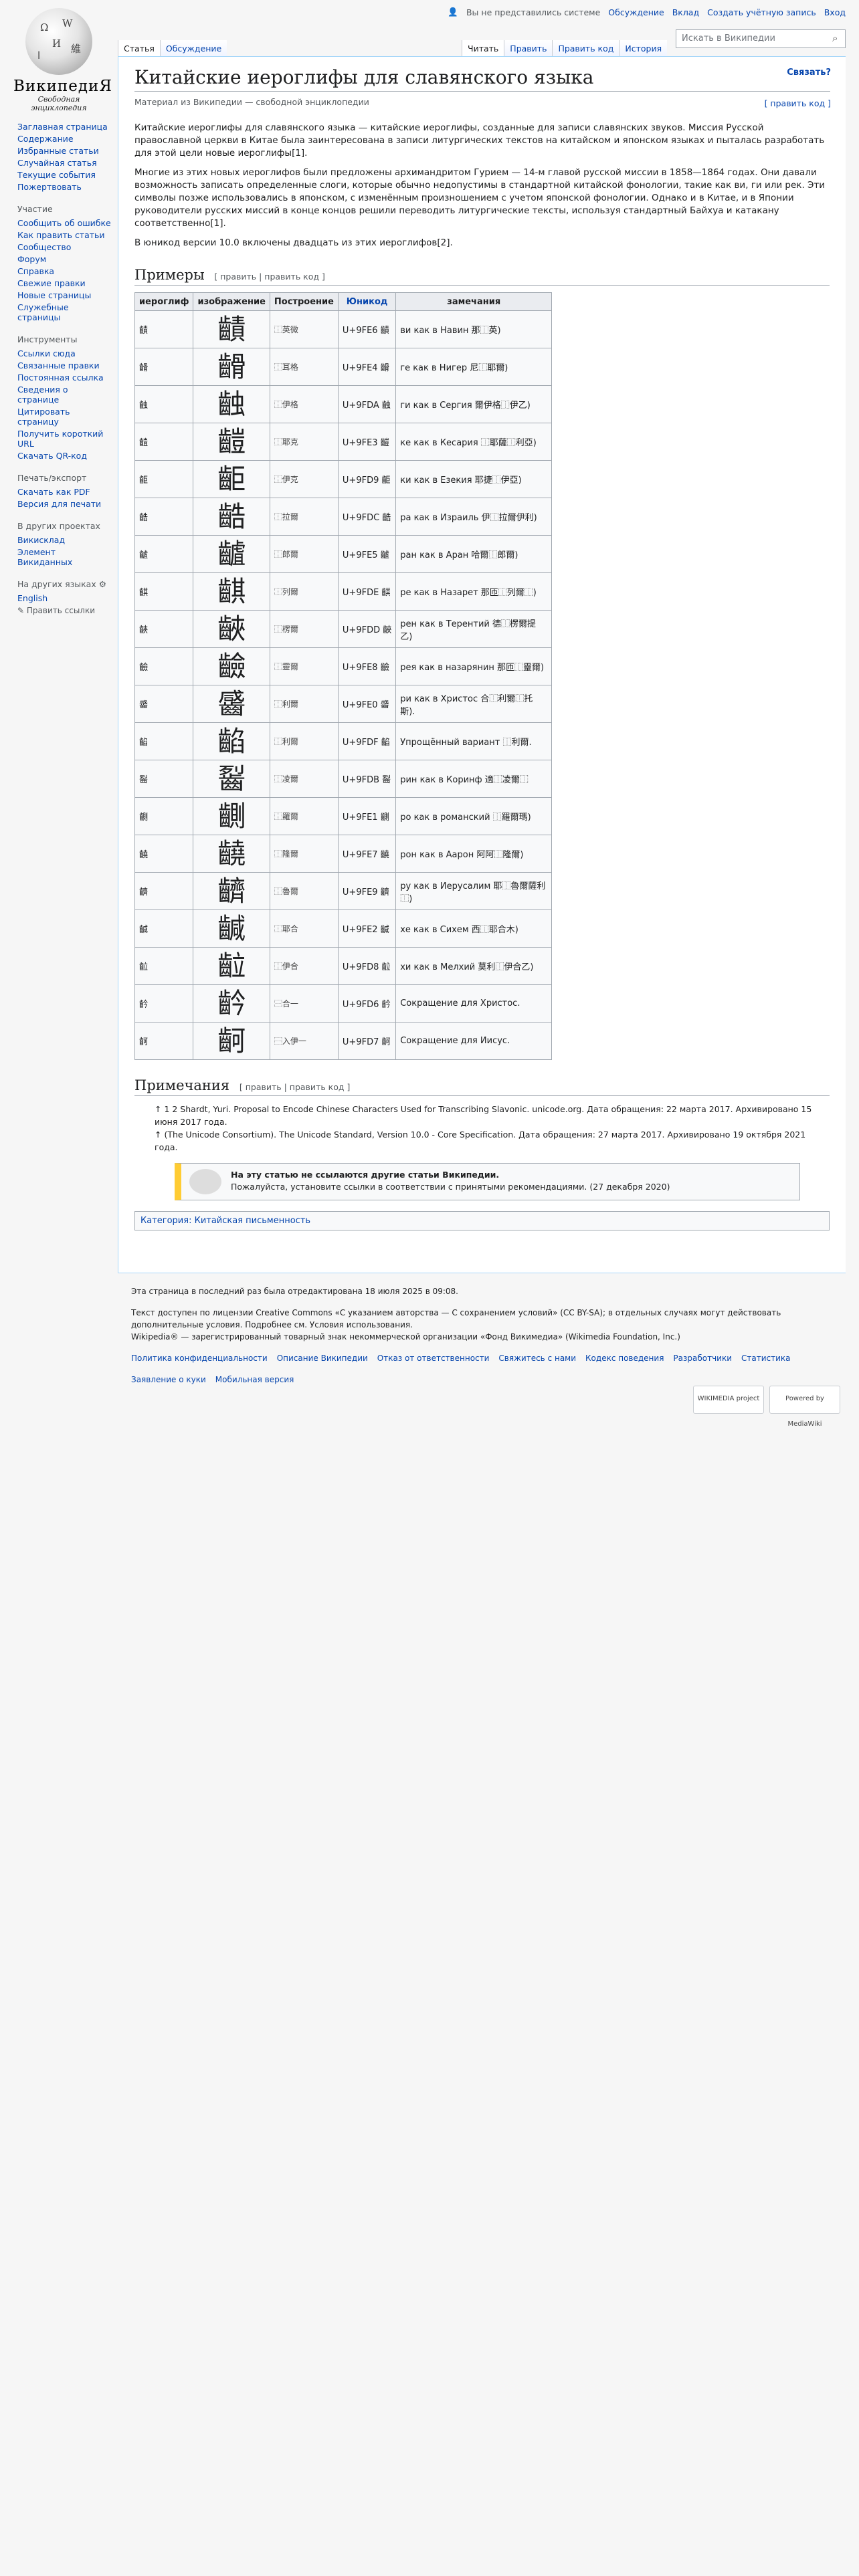  Describe the element at coordinates (304, 891) in the screenshot. I see `composition-cell: ⿰魯爾` at that location.